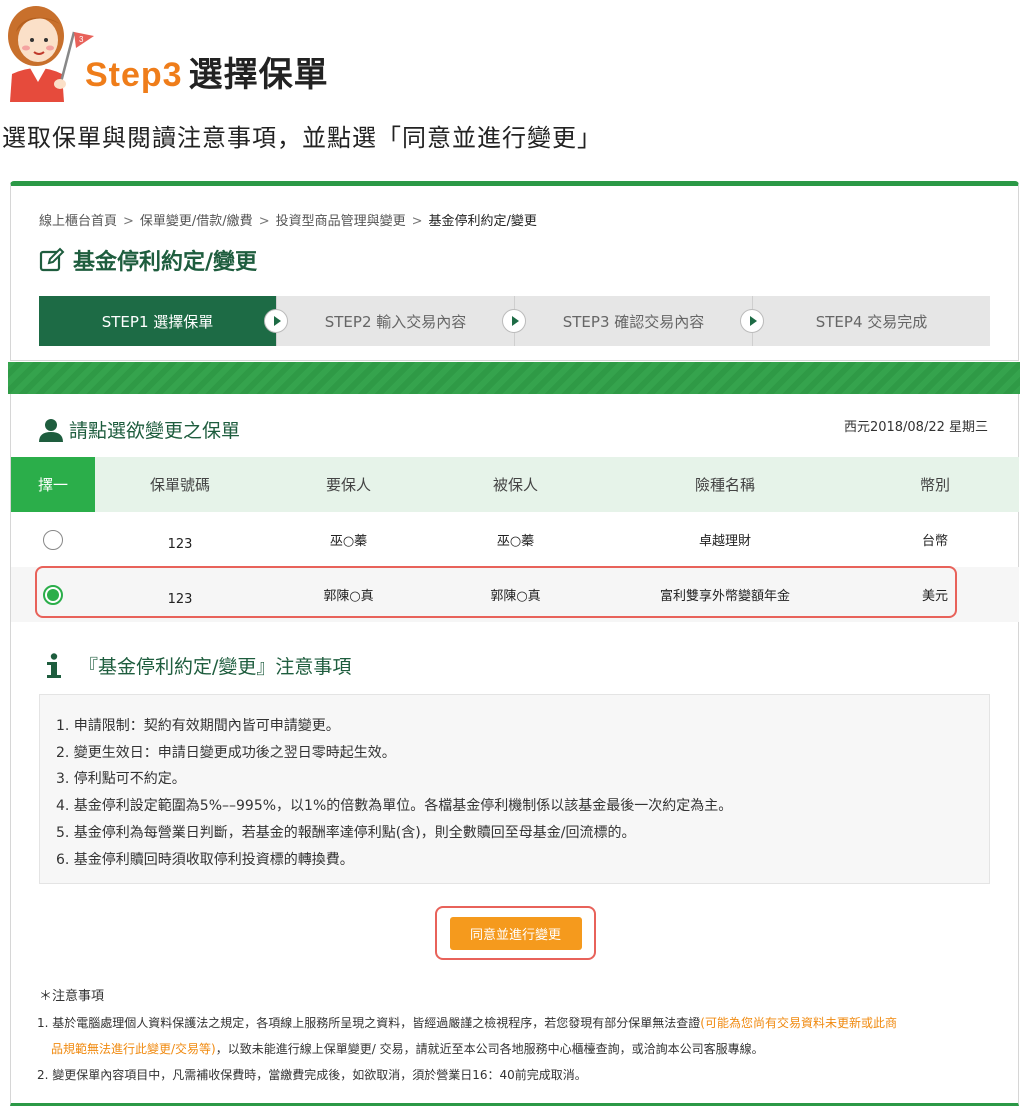  Describe the element at coordinates (198, 726) in the screenshot. I see `notice-item: 1. 申請限制：契約有效期間內皆可申請變更。` at that location.